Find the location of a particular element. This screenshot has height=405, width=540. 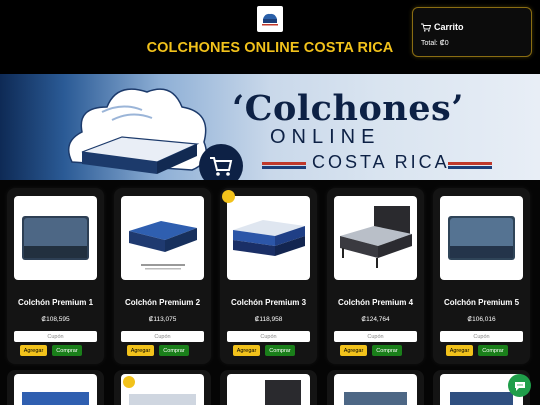

chat-icon is located at coordinates (519, 386).